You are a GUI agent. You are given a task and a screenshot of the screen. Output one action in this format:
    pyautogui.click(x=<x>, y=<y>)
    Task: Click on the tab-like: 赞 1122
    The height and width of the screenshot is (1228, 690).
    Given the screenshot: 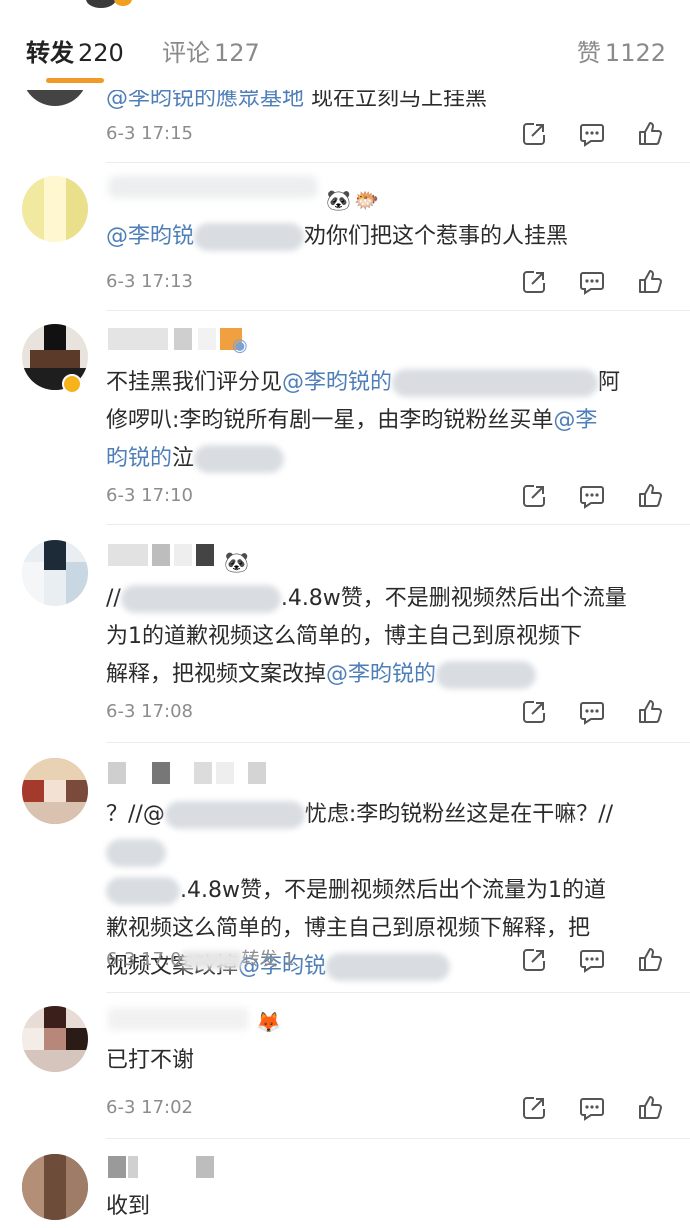 What is the action you would take?
    pyautogui.click(x=621, y=53)
    